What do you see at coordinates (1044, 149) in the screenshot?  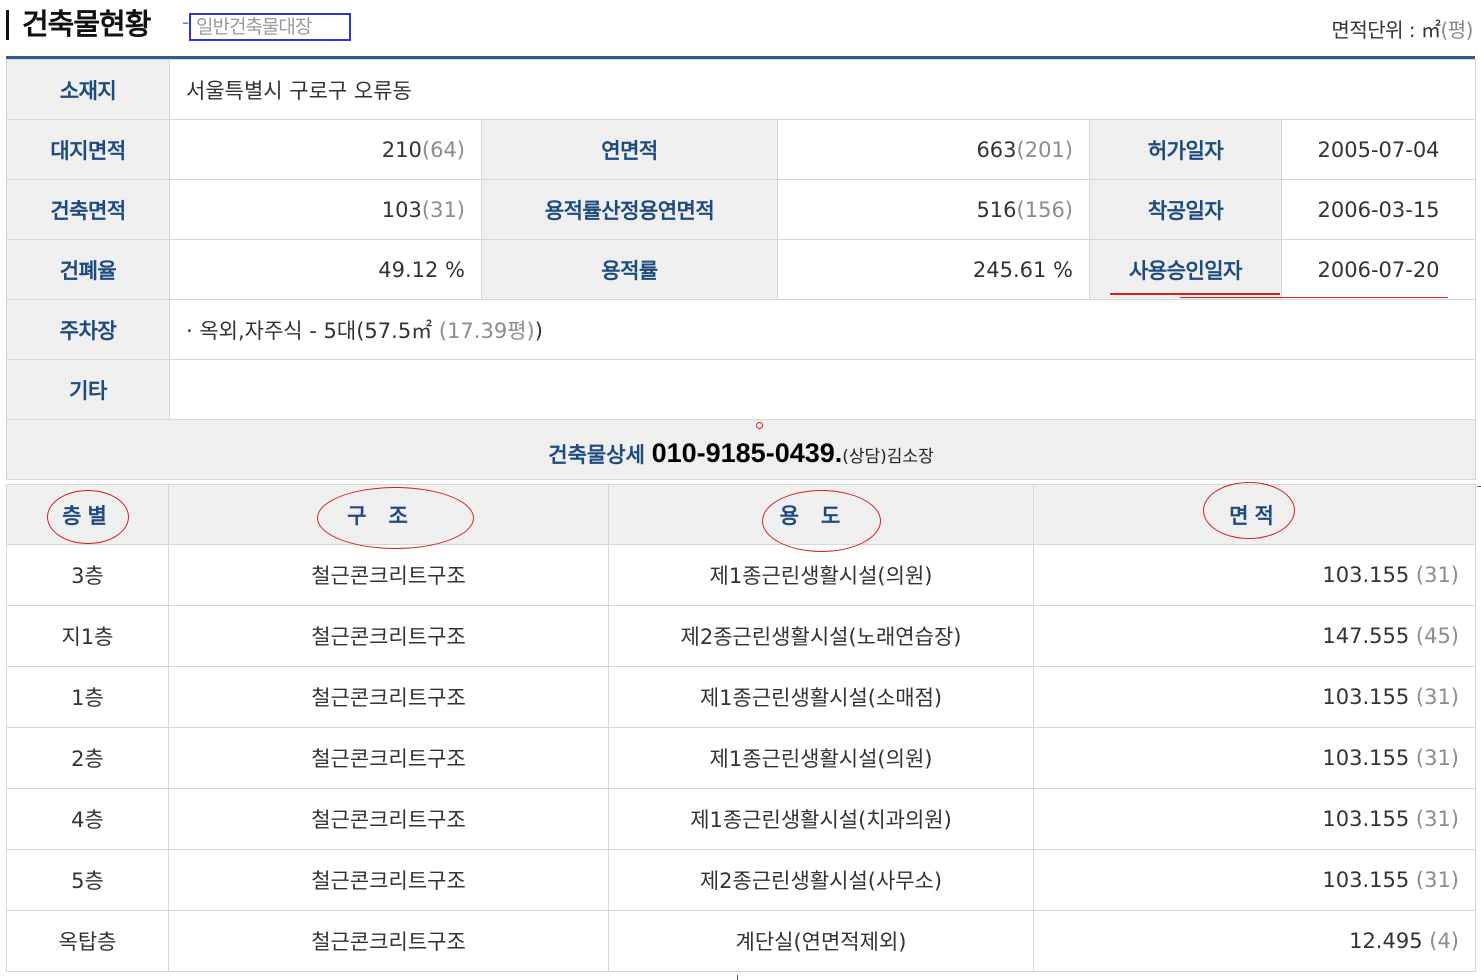 I see `total-floor-area-pyeong: (201)` at bounding box center [1044, 149].